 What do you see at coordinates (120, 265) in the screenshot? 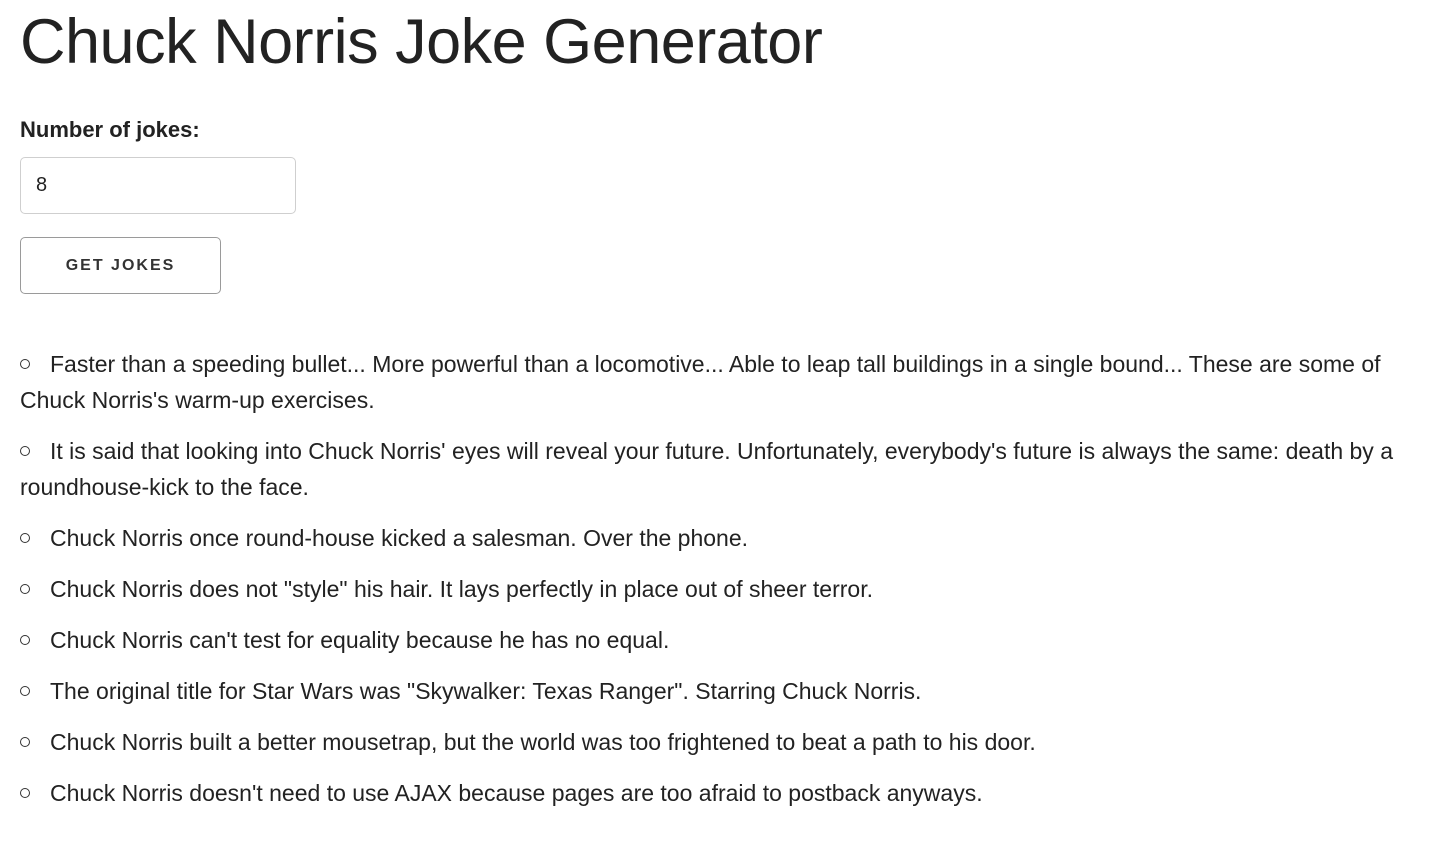
I see `get-jokes-button: GET JOKES` at bounding box center [120, 265].